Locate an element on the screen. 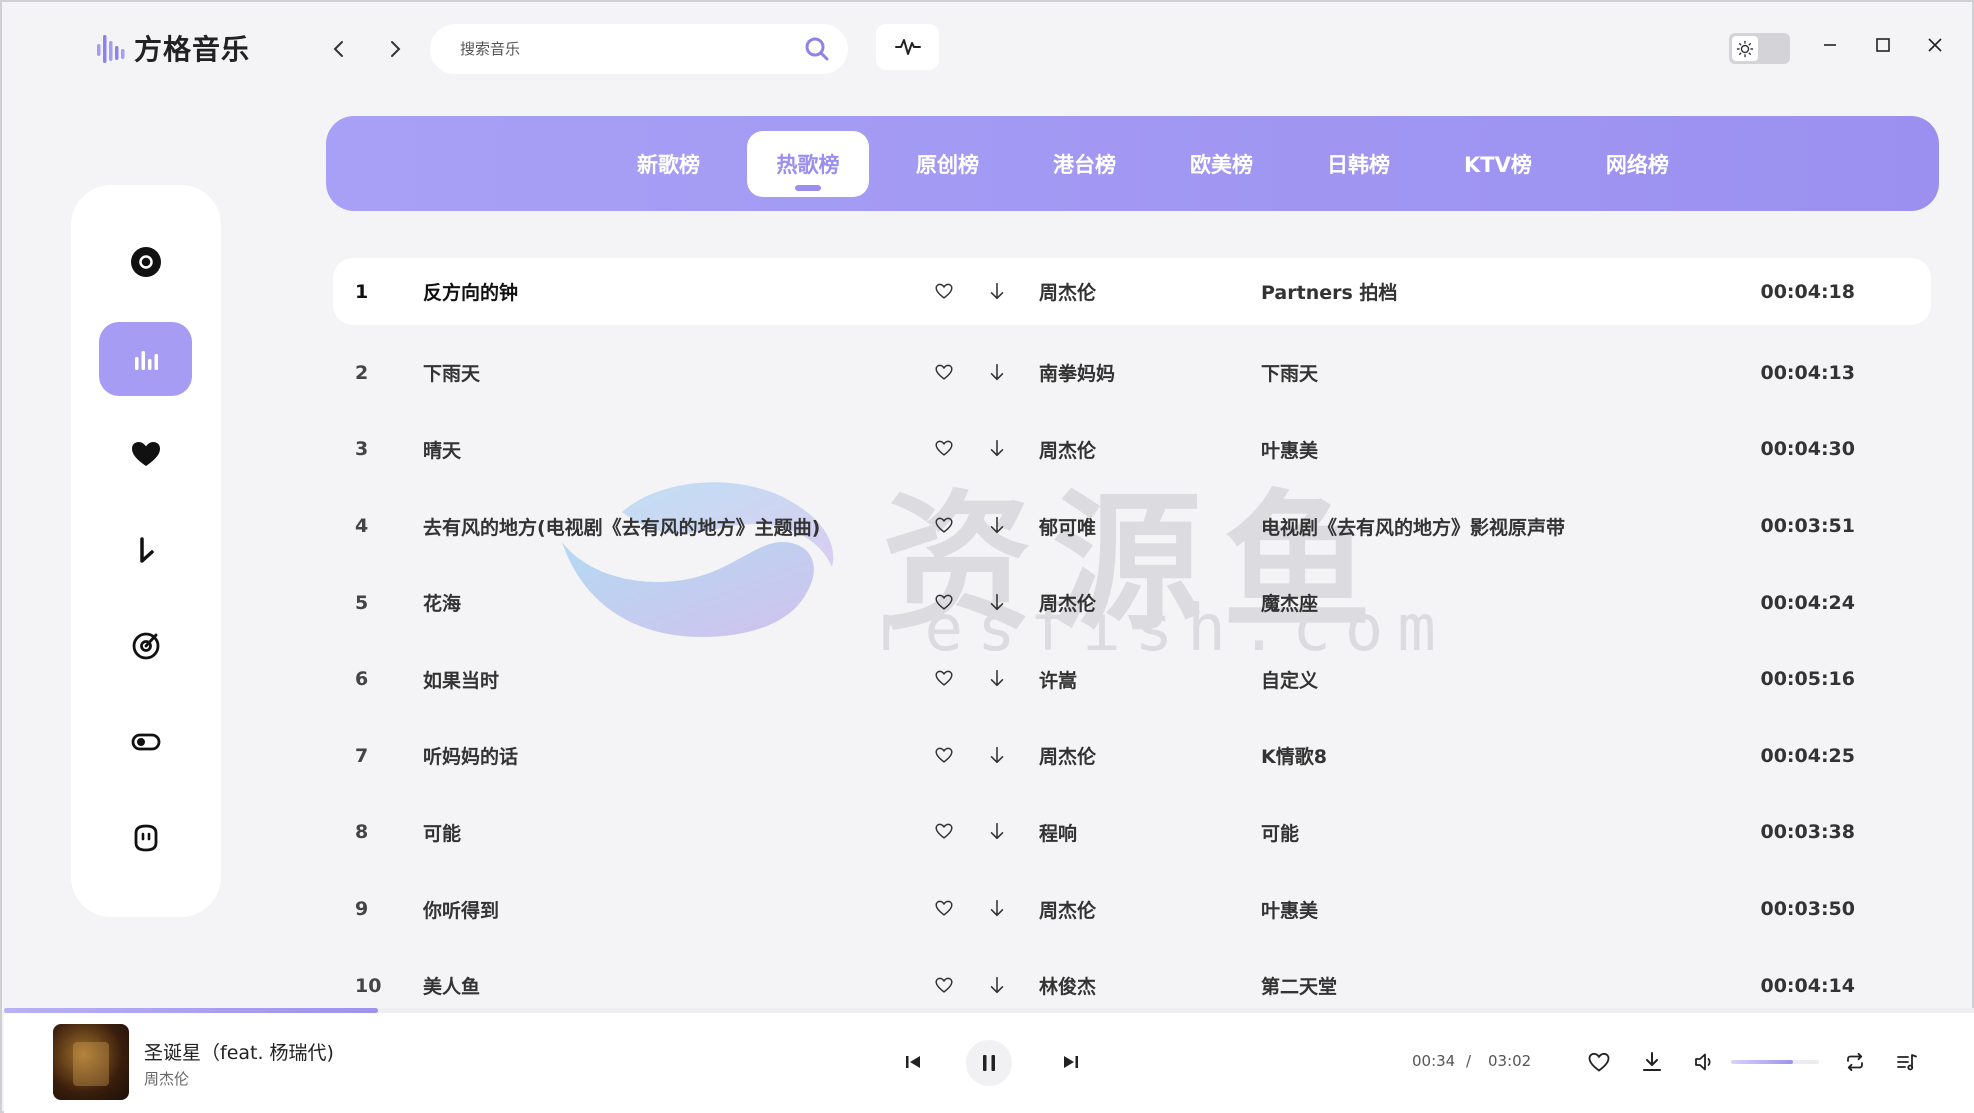 The image size is (1974, 1113). song-title: 晴天 is located at coordinates (442, 449).